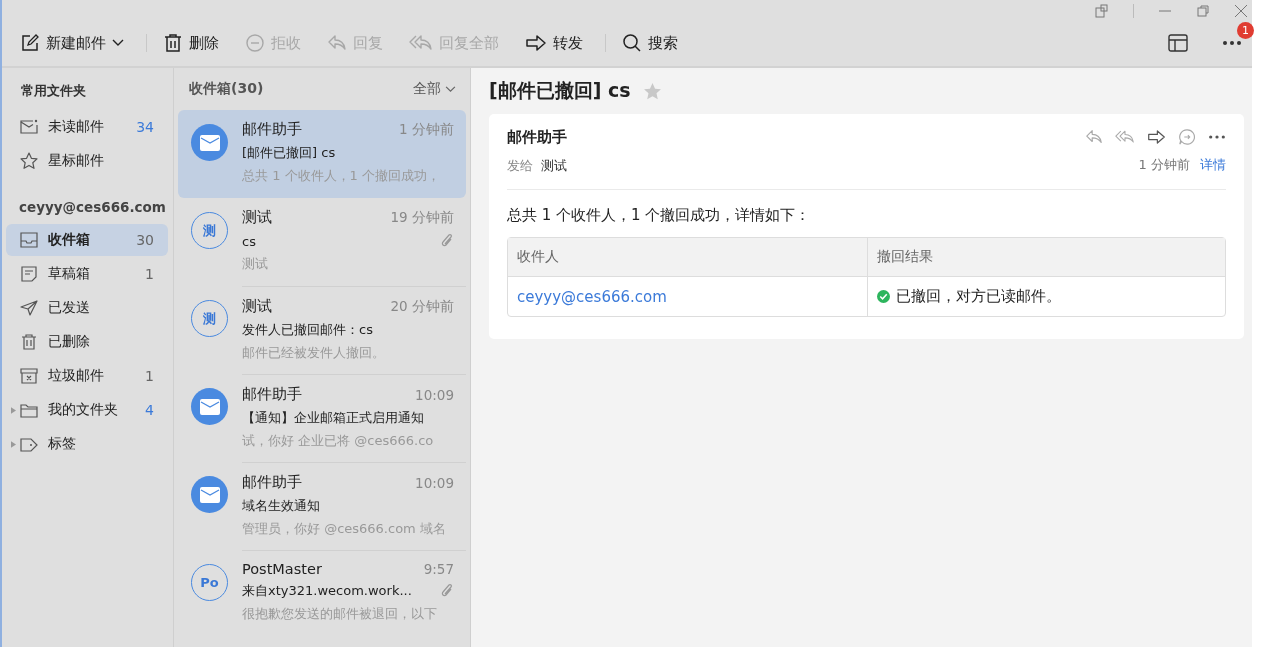 Image resolution: width=1281 pixels, height=647 pixels. What do you see at coordinates (520, 166) in the screenshot?
I see `recipient-label: 发给` at bounding box center [520, 166].